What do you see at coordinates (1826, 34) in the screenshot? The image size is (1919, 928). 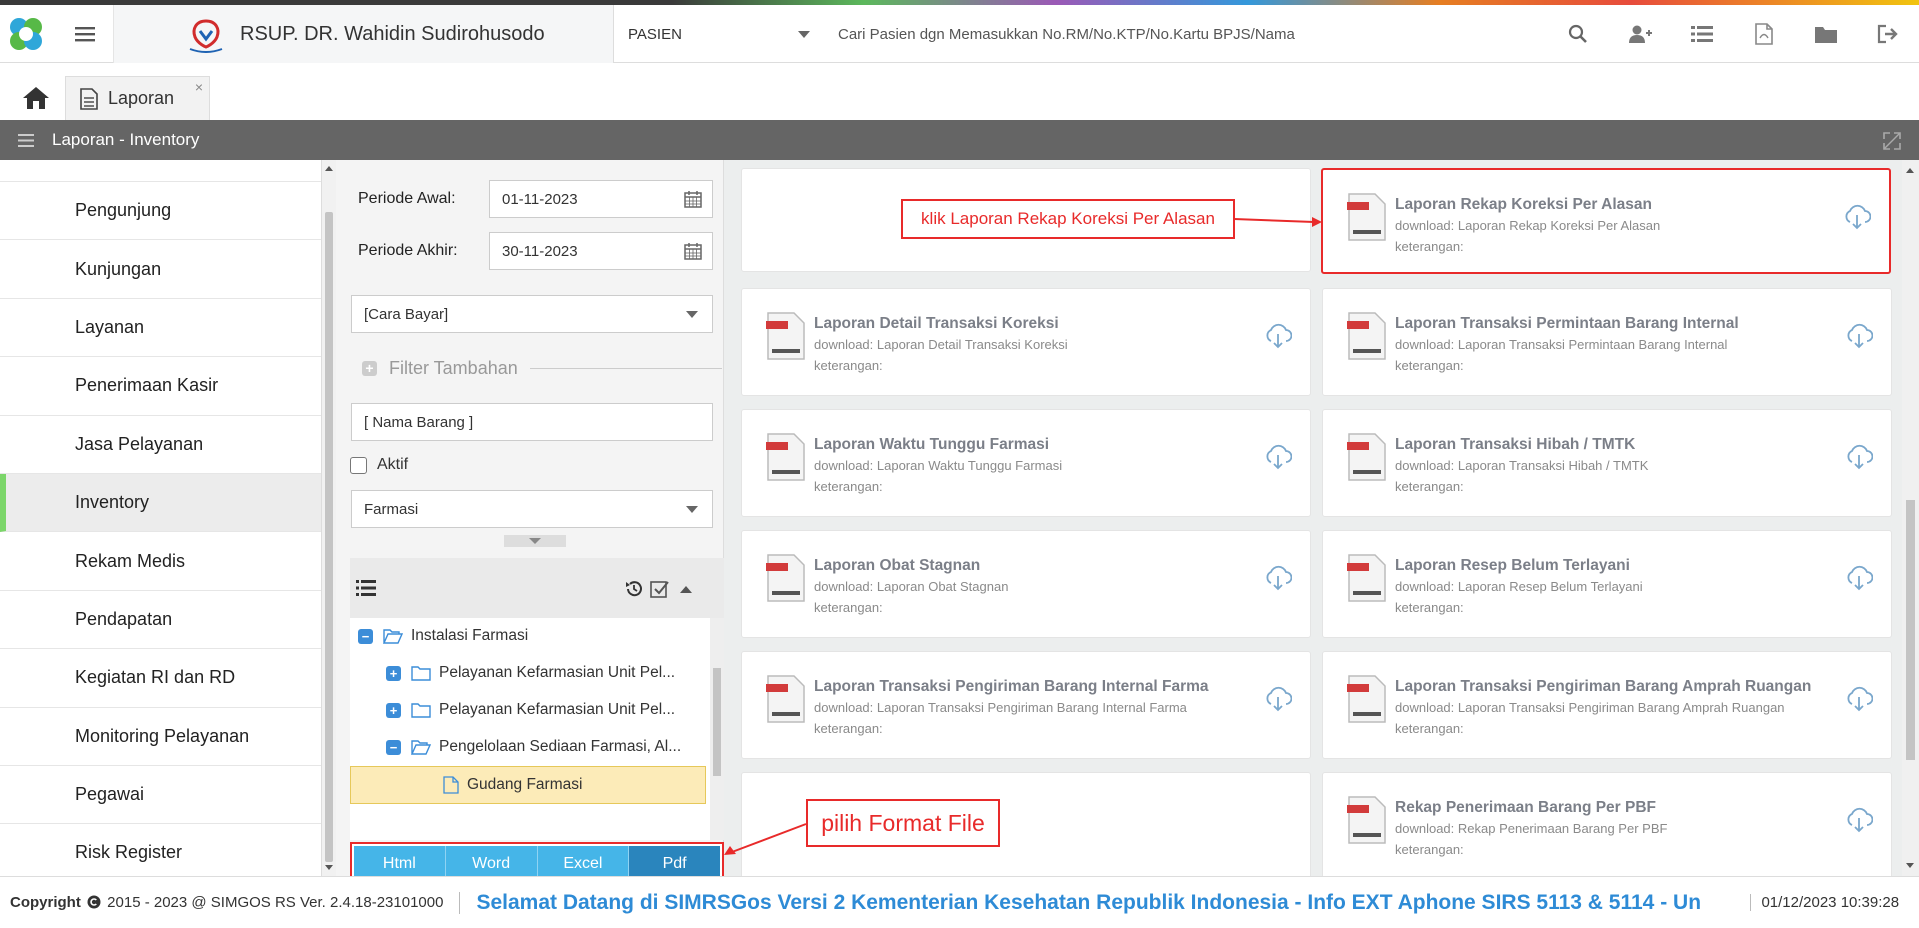 I see `folder-icon` at bounding box center [1826, 34].